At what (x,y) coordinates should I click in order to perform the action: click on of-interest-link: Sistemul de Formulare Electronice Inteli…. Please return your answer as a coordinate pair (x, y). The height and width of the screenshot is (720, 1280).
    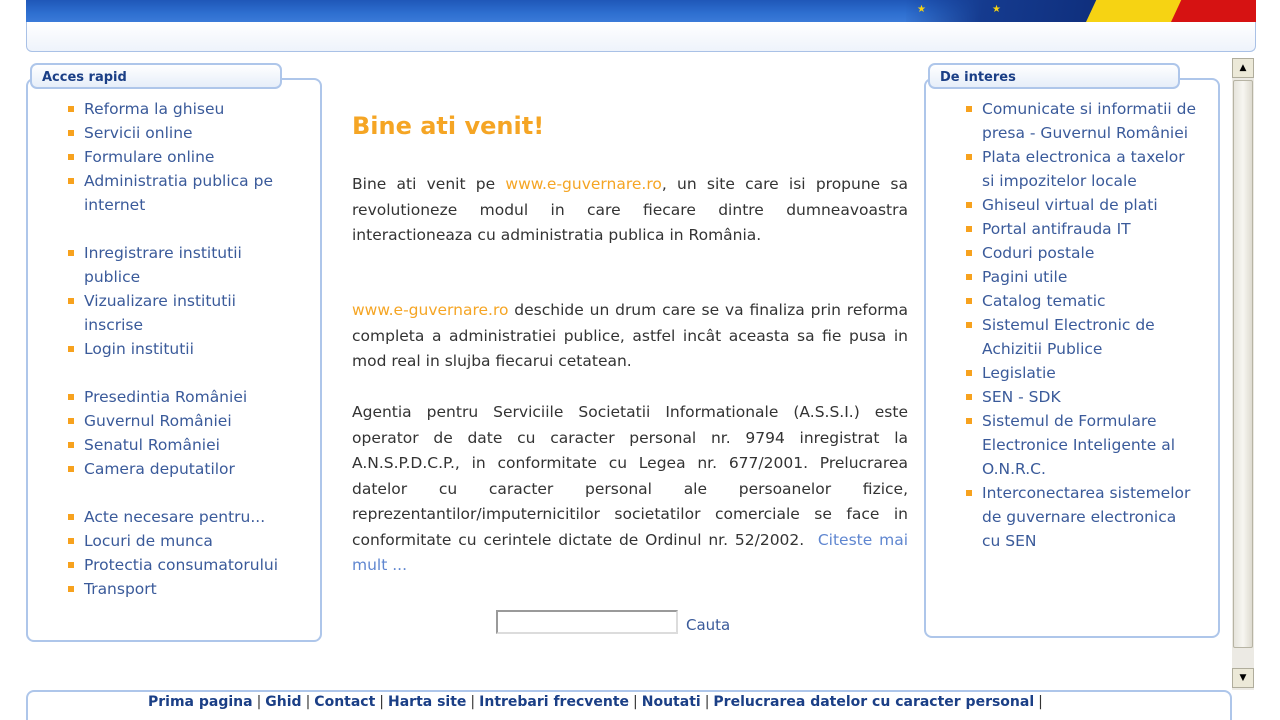
    Looking at the image, I should click on (1081, 445).